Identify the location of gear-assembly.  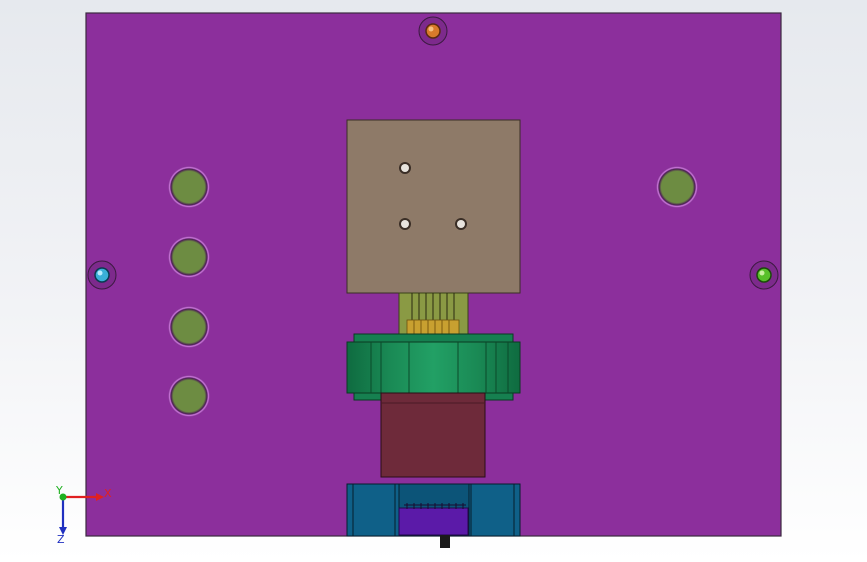
(433, 367).